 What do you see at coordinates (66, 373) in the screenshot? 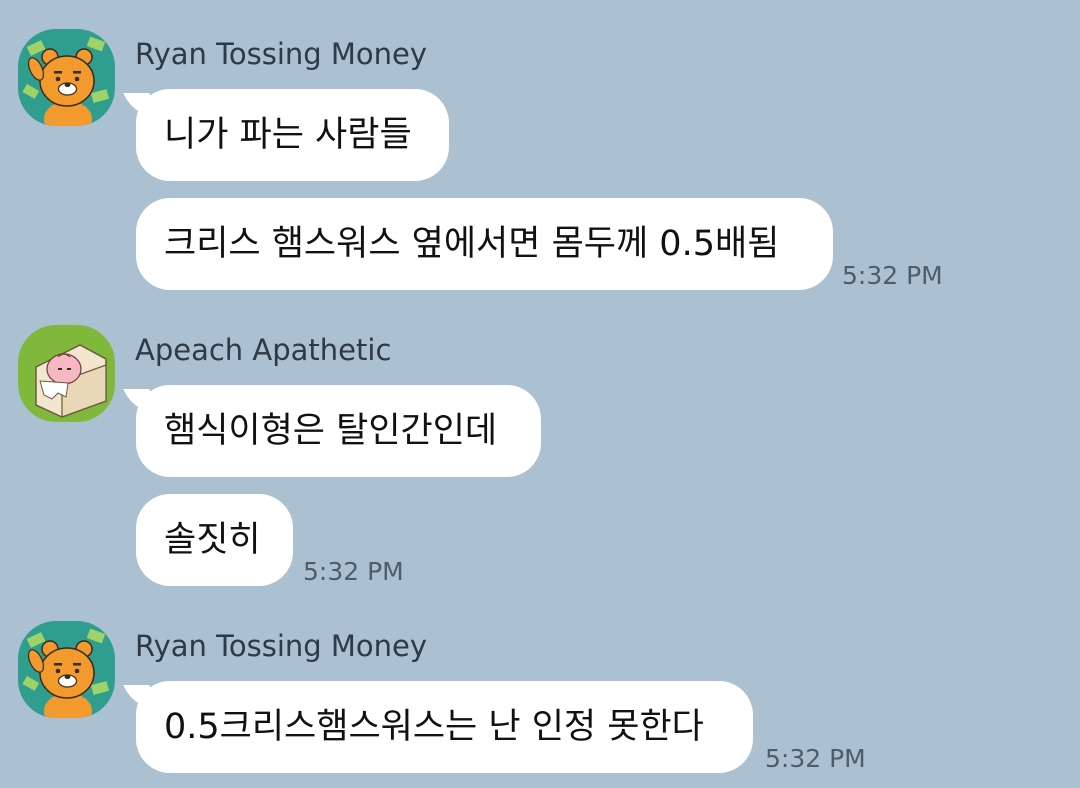
I see `apeach-apathetic-avatar` at bounding box center [66, 373].